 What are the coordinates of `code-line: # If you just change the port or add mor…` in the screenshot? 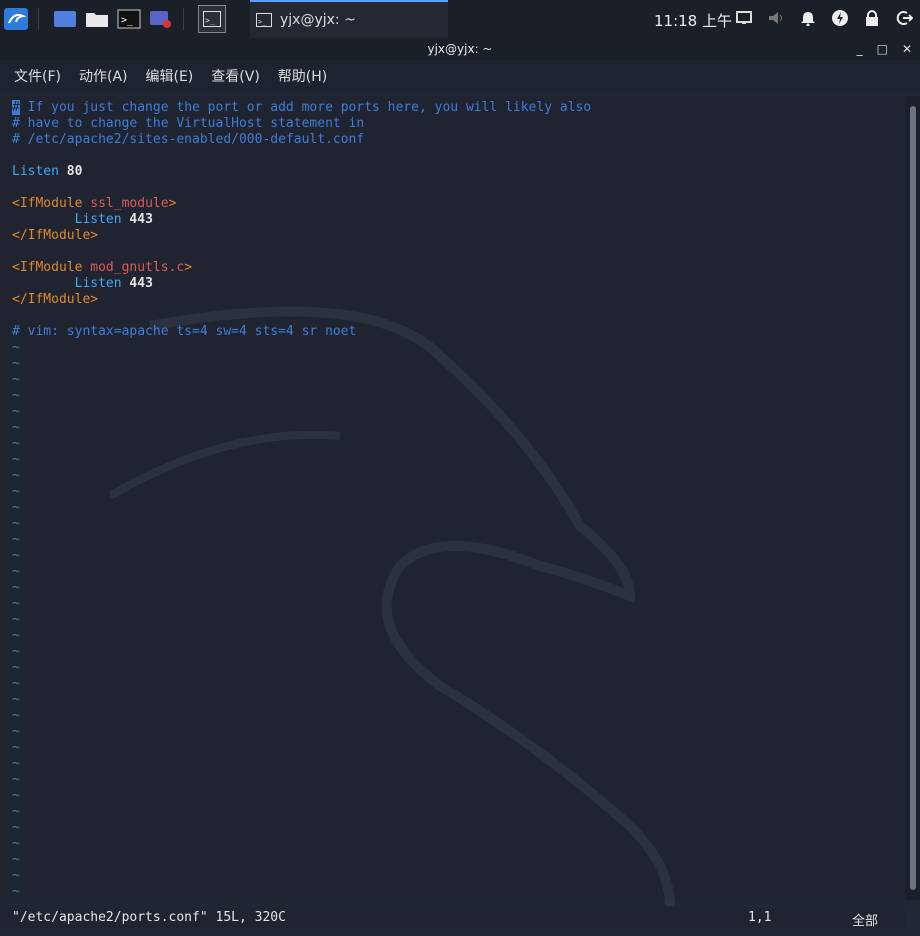 It's located at (302, 107).